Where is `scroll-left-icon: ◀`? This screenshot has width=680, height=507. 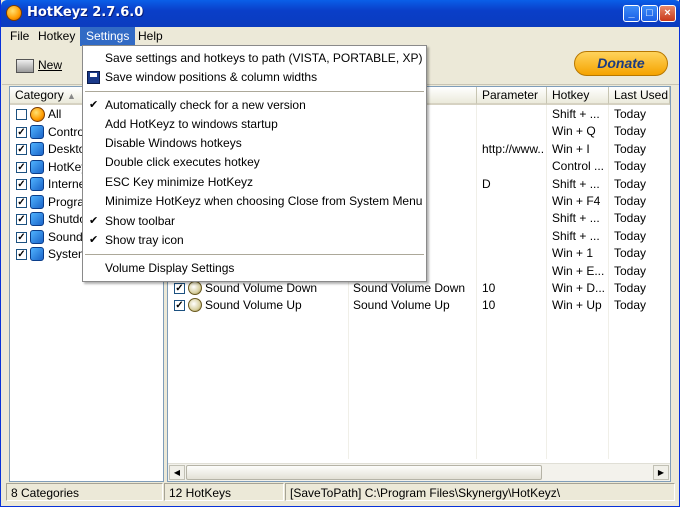
scroll-left-icon: ◀ is located at coordinates (177, 472).